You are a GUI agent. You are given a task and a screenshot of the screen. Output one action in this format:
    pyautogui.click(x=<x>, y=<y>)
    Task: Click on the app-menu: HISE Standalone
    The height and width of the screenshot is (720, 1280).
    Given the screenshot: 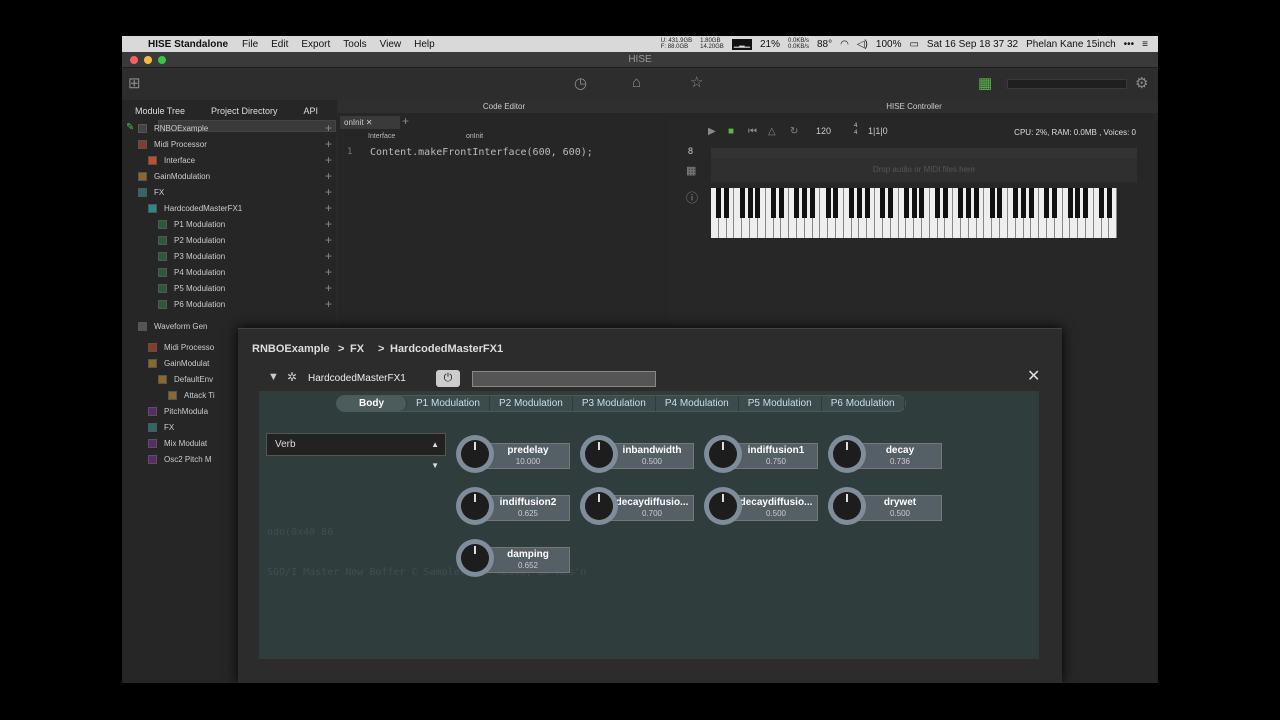 What is the action you would take?
    pyautogui.click(x=188, y=44)
    